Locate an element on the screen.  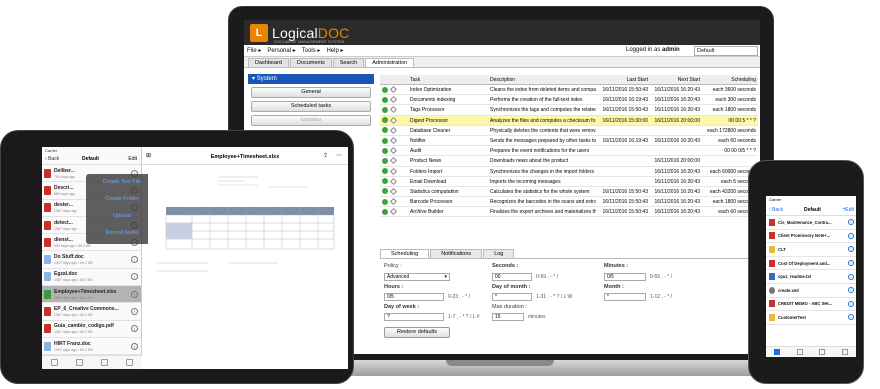
restore-defaults-button: Restore defaults is located at coordinates (417, 332).